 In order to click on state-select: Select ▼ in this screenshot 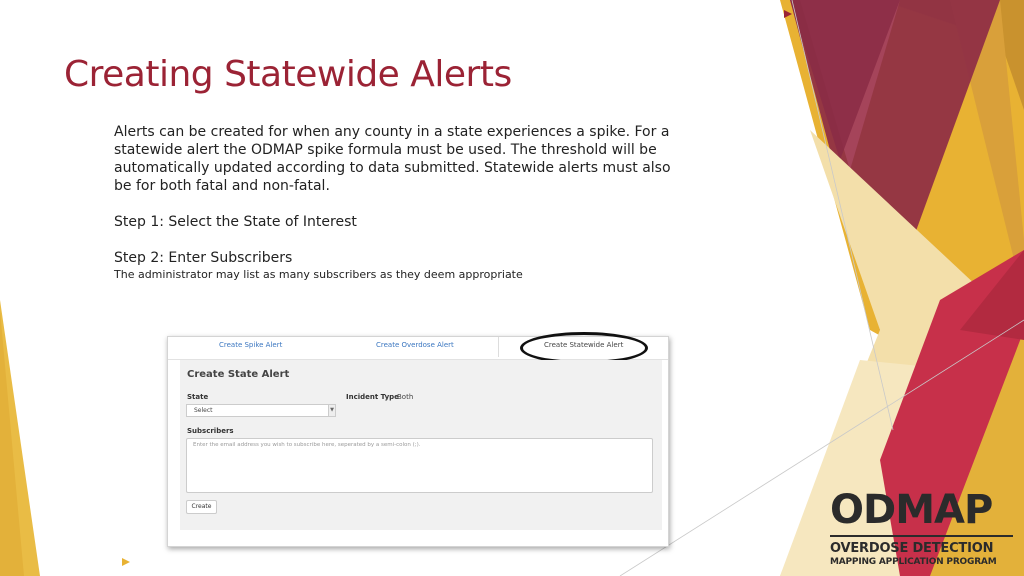, I will do `click(261, 410)`.